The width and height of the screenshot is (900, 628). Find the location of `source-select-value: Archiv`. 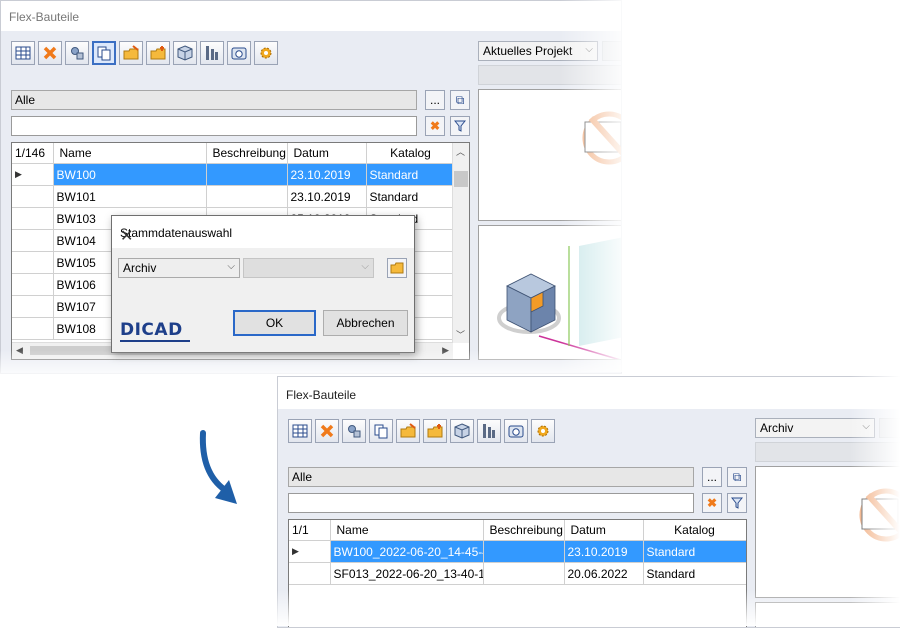

source-select-value: Archiv is located at coordinates (140, 268).